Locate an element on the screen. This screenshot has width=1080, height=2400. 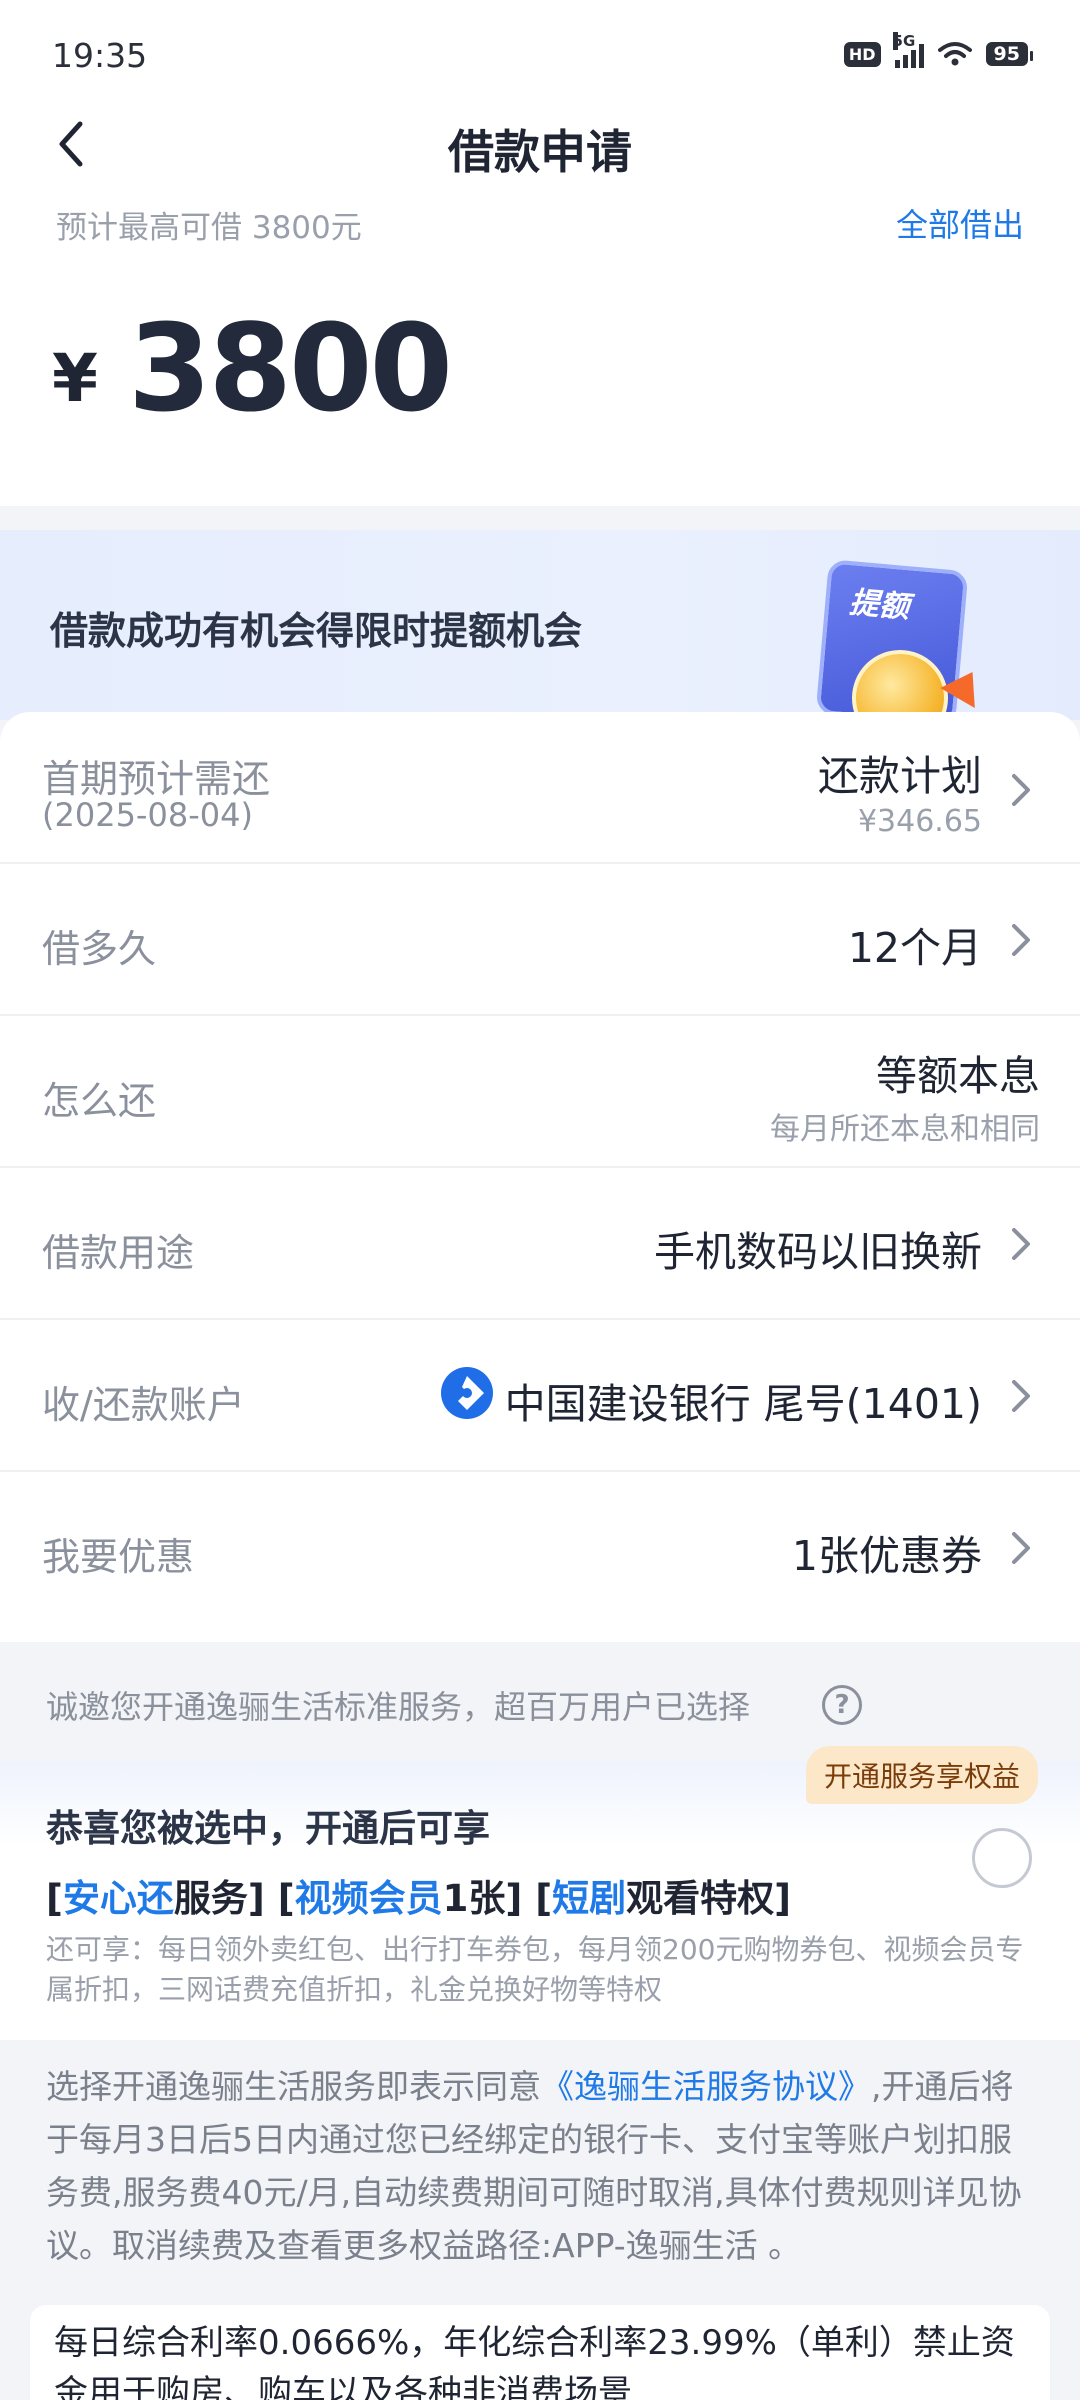
benefit-1-highlight: 安心还 is located at coordinates (118, 1898).